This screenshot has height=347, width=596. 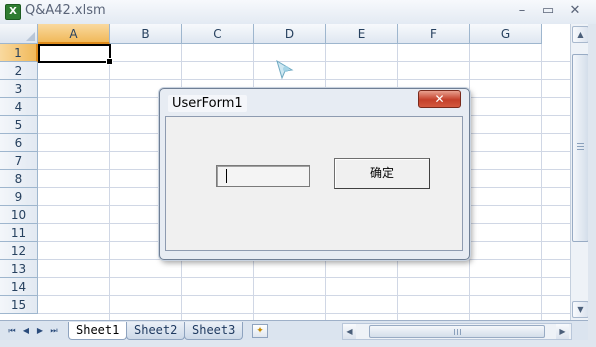 What do you see at coordinates (260, 331) in the screenshot?
I see `insert-sheet-icon: ✦` at bounding box center [260, 331].